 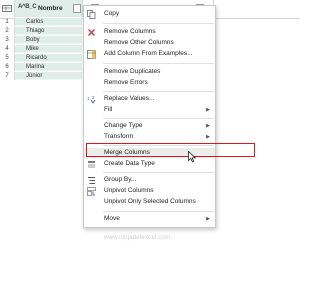 I want to click on table-row: 2 Thiago, so click(x=41, y=31).